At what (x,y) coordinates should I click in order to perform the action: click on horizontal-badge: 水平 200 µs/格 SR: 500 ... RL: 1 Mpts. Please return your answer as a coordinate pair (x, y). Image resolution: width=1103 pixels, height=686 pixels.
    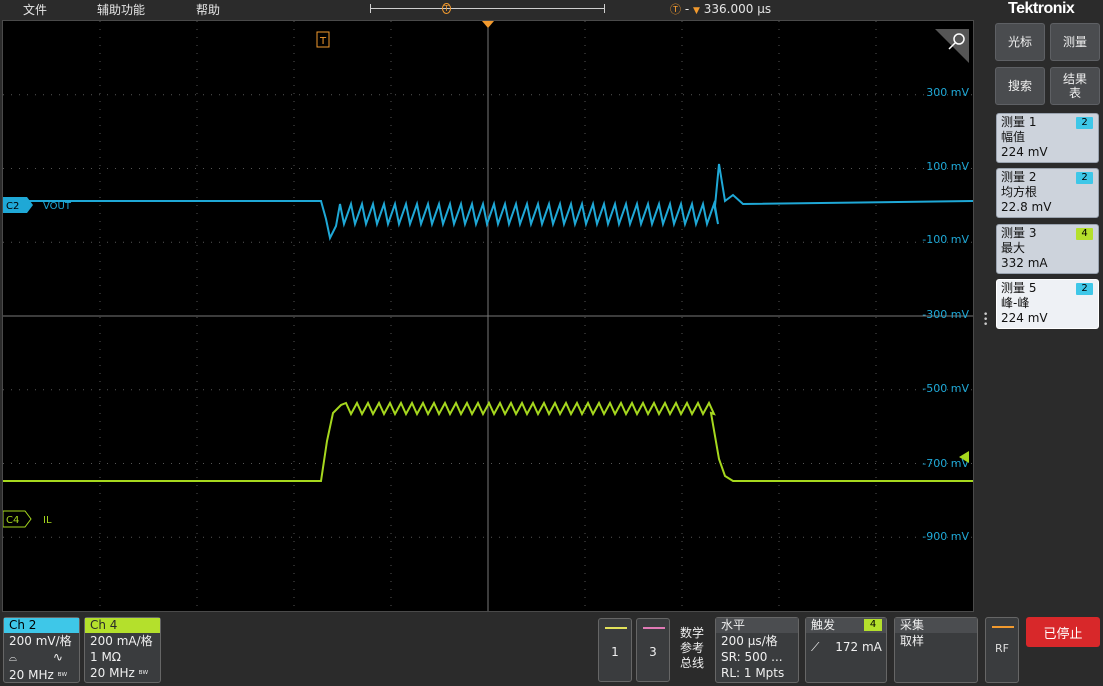
    Looking at the image, I should click on (757, 650).